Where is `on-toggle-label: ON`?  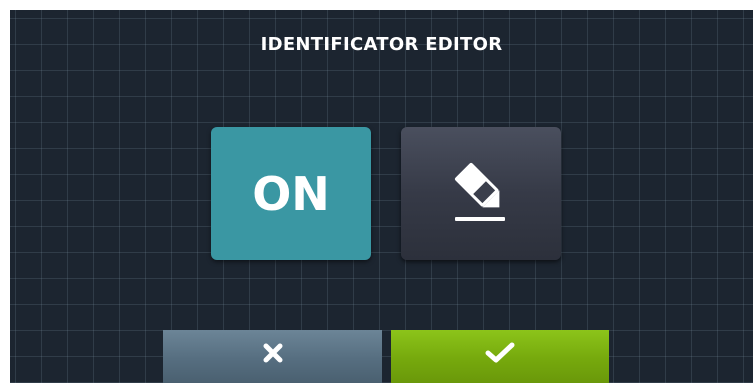
on-toggle-label: ON is located at coordinates (291, 193).